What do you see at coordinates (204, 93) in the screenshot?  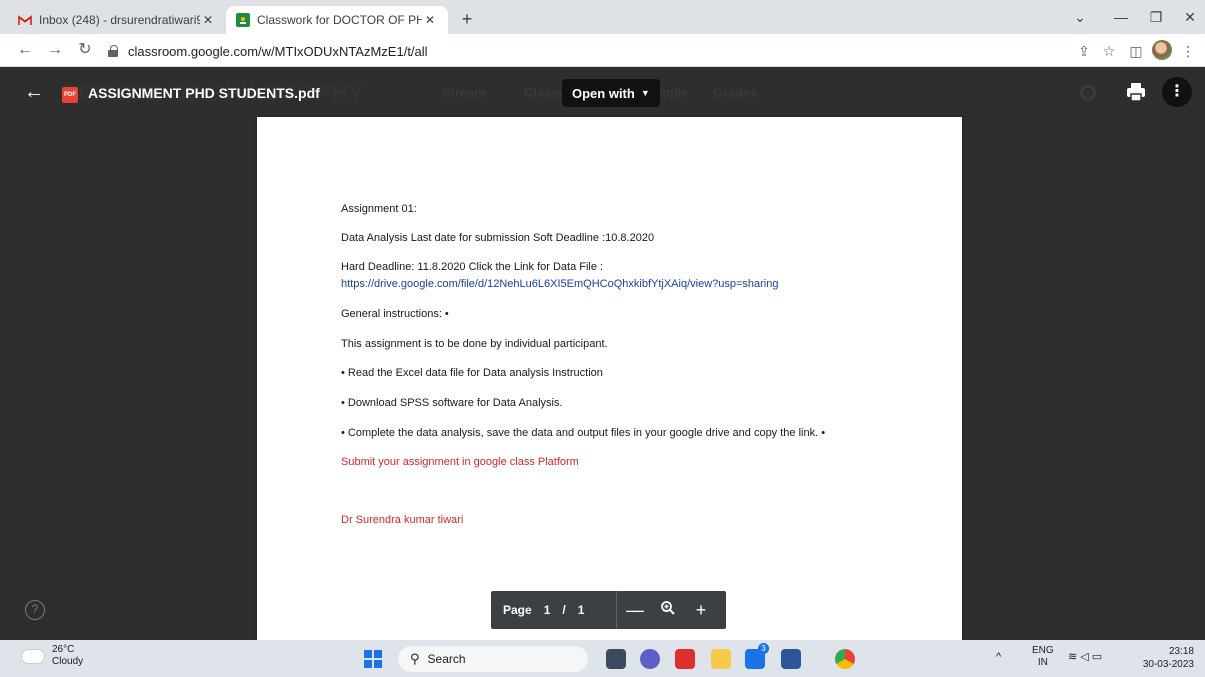 I see `file-name: ASSIGNMENT PHD STUDENTS.pdf` at bounding box center [204, 93].